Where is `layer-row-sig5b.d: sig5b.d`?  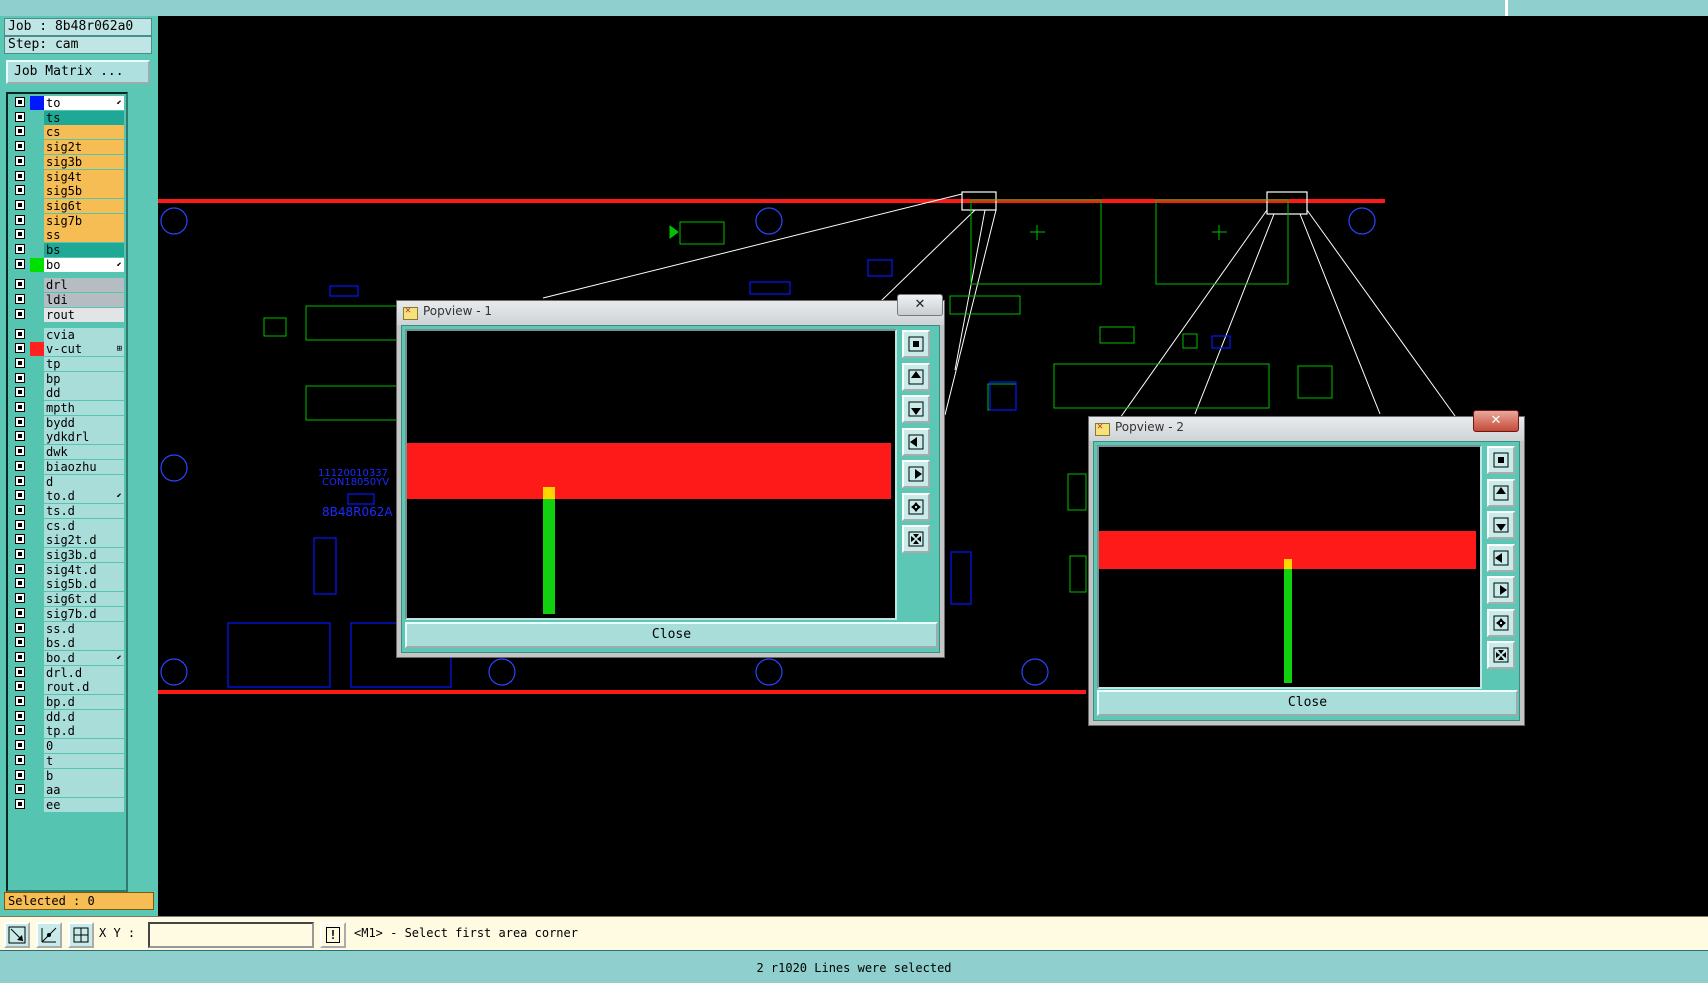 layer-row-sig5b.d: sig5b.d is located at coordinates (67, 584).